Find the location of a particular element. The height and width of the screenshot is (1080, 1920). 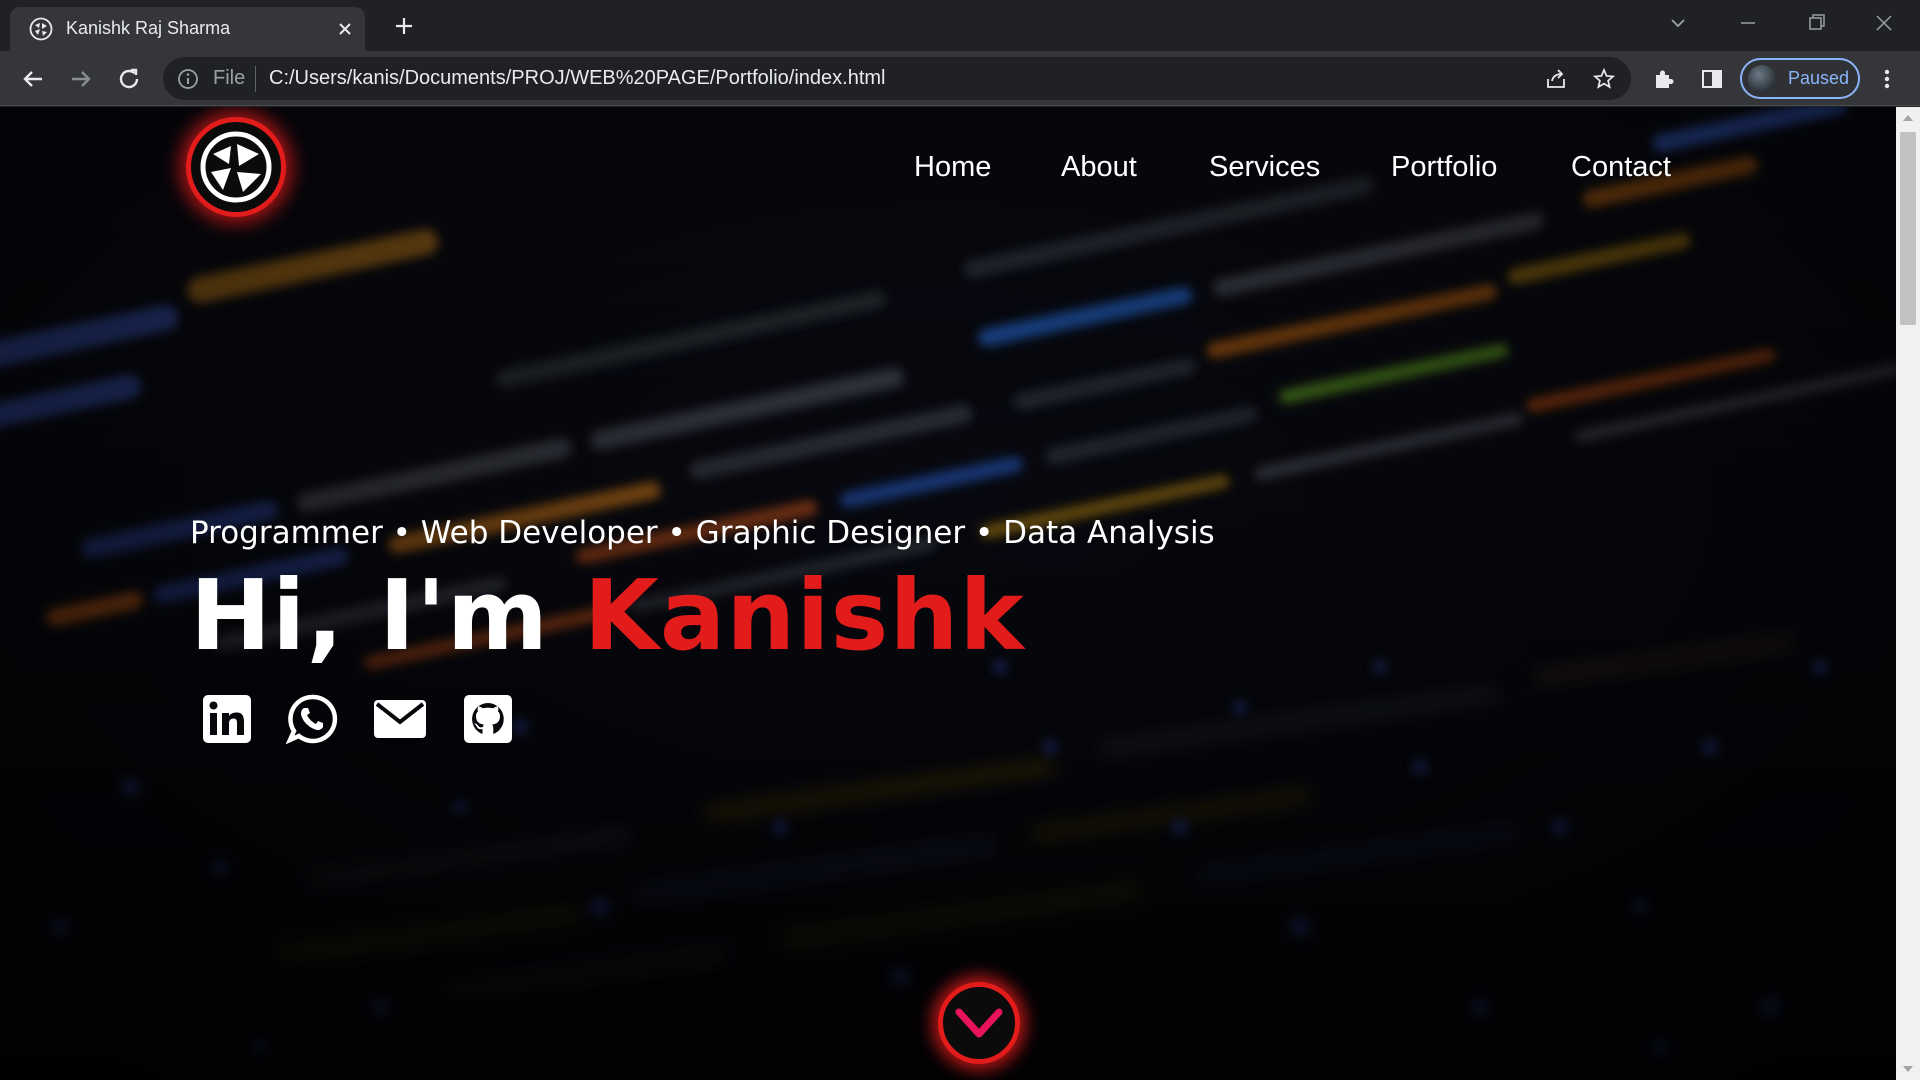

site-logo-icon is located at coordinates (41, 29).